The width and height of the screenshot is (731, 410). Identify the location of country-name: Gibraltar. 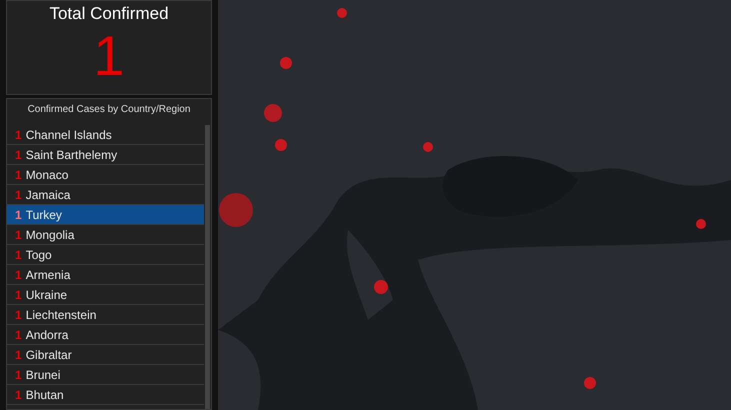
(49, 355).